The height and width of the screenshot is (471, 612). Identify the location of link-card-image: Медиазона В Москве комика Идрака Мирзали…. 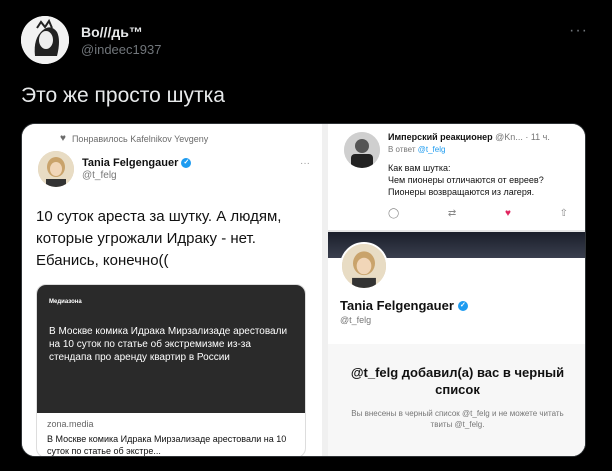
(171, 349).